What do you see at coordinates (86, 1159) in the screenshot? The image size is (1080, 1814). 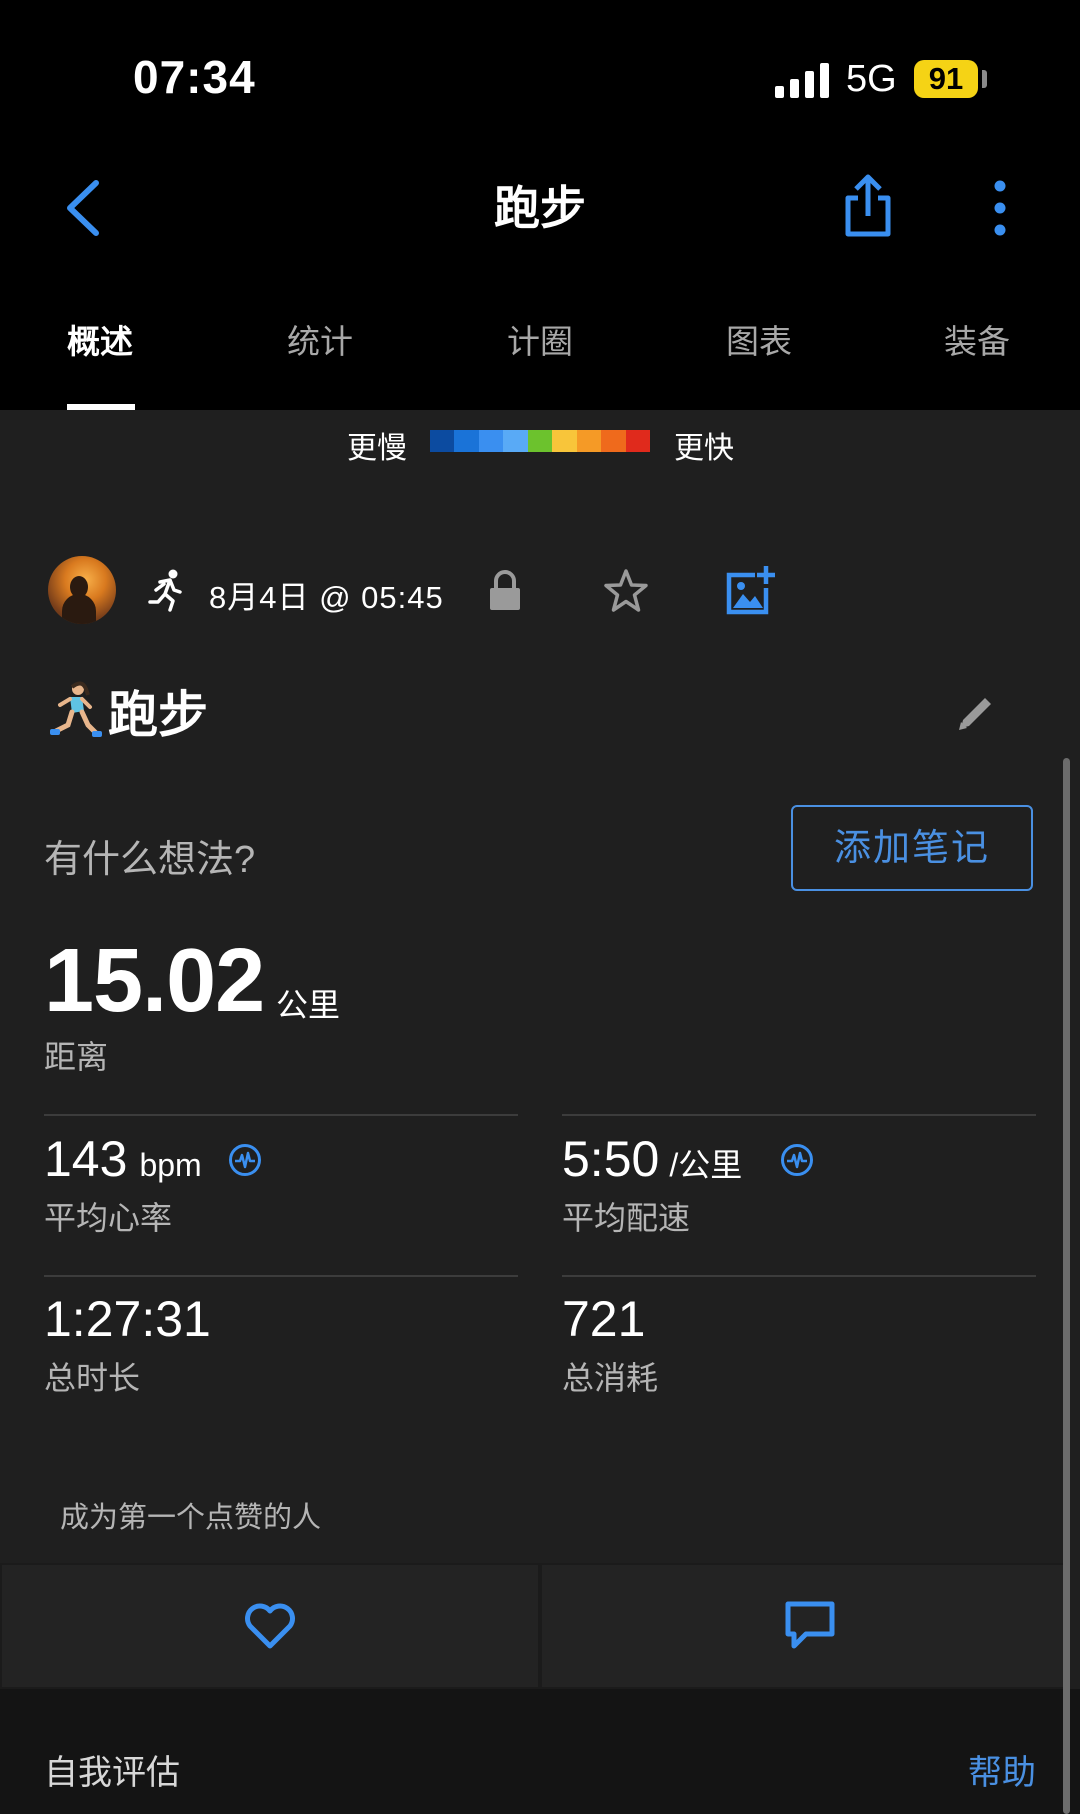 I see `avg-hr-value: 143` at bounding box center [86, 1159].